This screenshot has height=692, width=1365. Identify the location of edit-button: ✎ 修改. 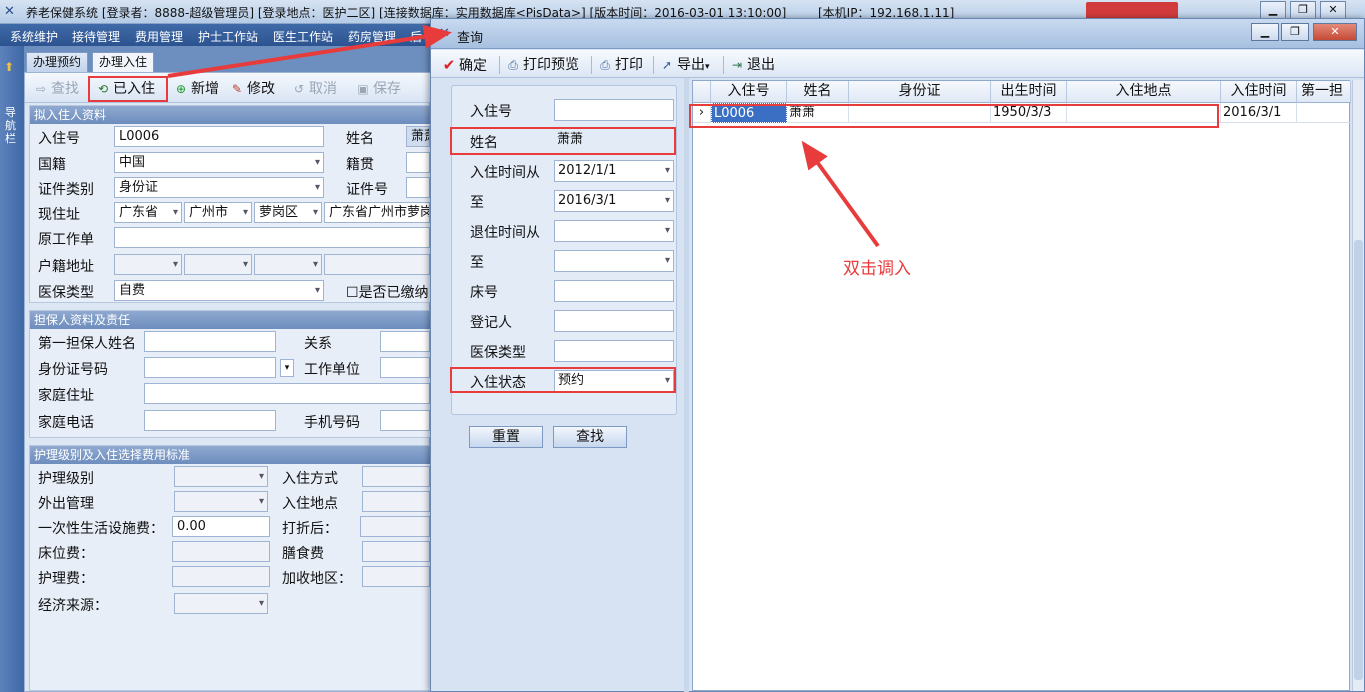
(252, 89).